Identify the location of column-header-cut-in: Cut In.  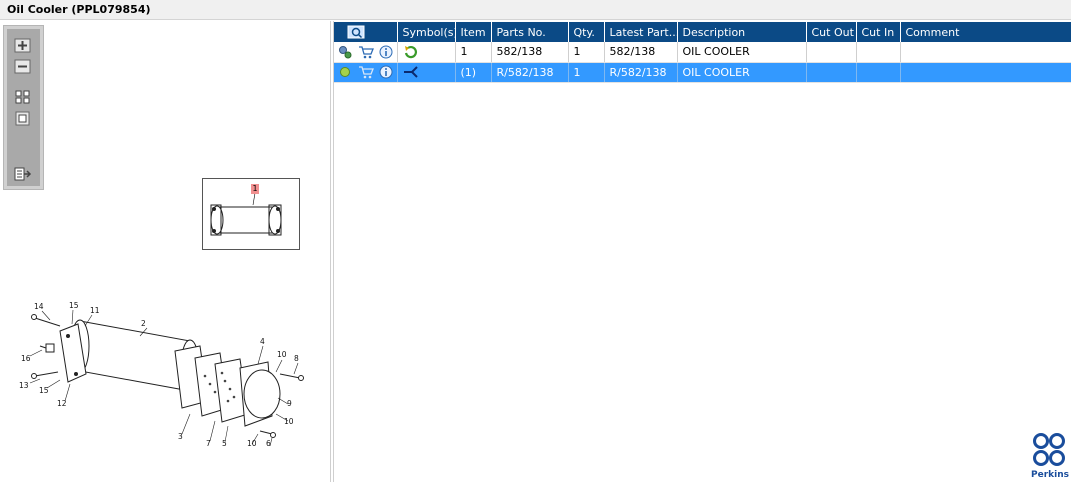
(878, 32).